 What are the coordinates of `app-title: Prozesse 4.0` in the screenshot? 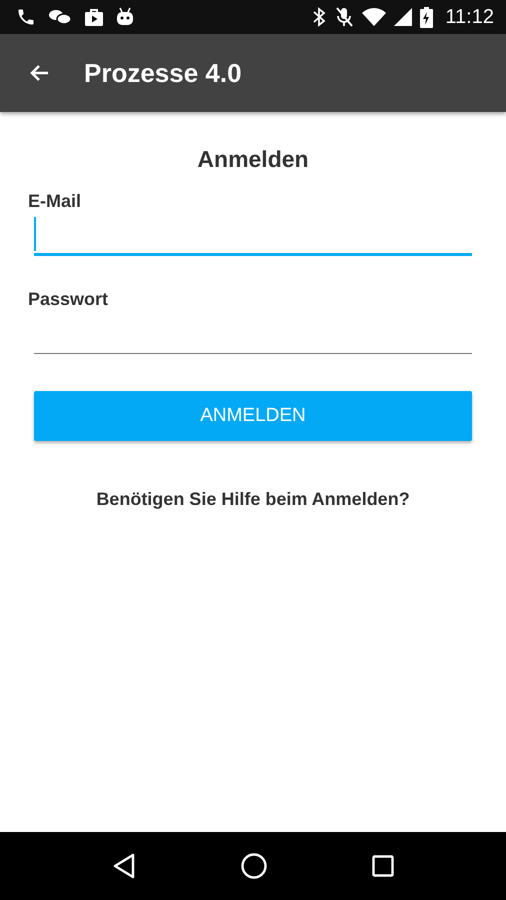 It's located at (163, 73).